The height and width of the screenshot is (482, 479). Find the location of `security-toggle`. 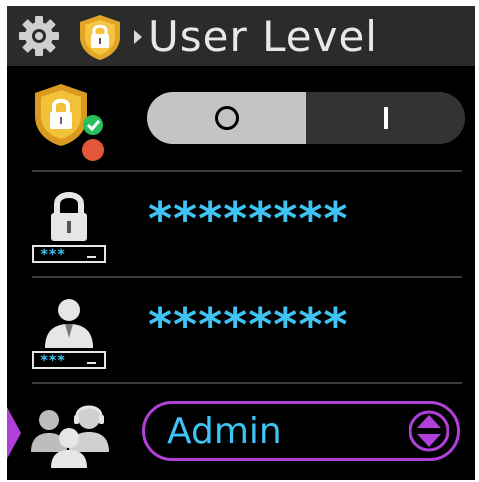

security-toggle is located at coordinates (306, 118).